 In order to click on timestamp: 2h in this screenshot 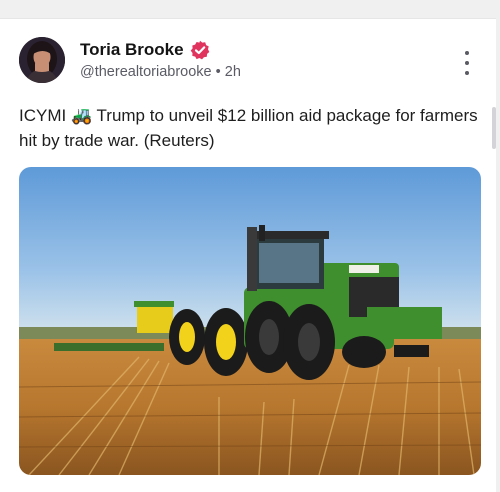, I will do `click(233, 72)`.